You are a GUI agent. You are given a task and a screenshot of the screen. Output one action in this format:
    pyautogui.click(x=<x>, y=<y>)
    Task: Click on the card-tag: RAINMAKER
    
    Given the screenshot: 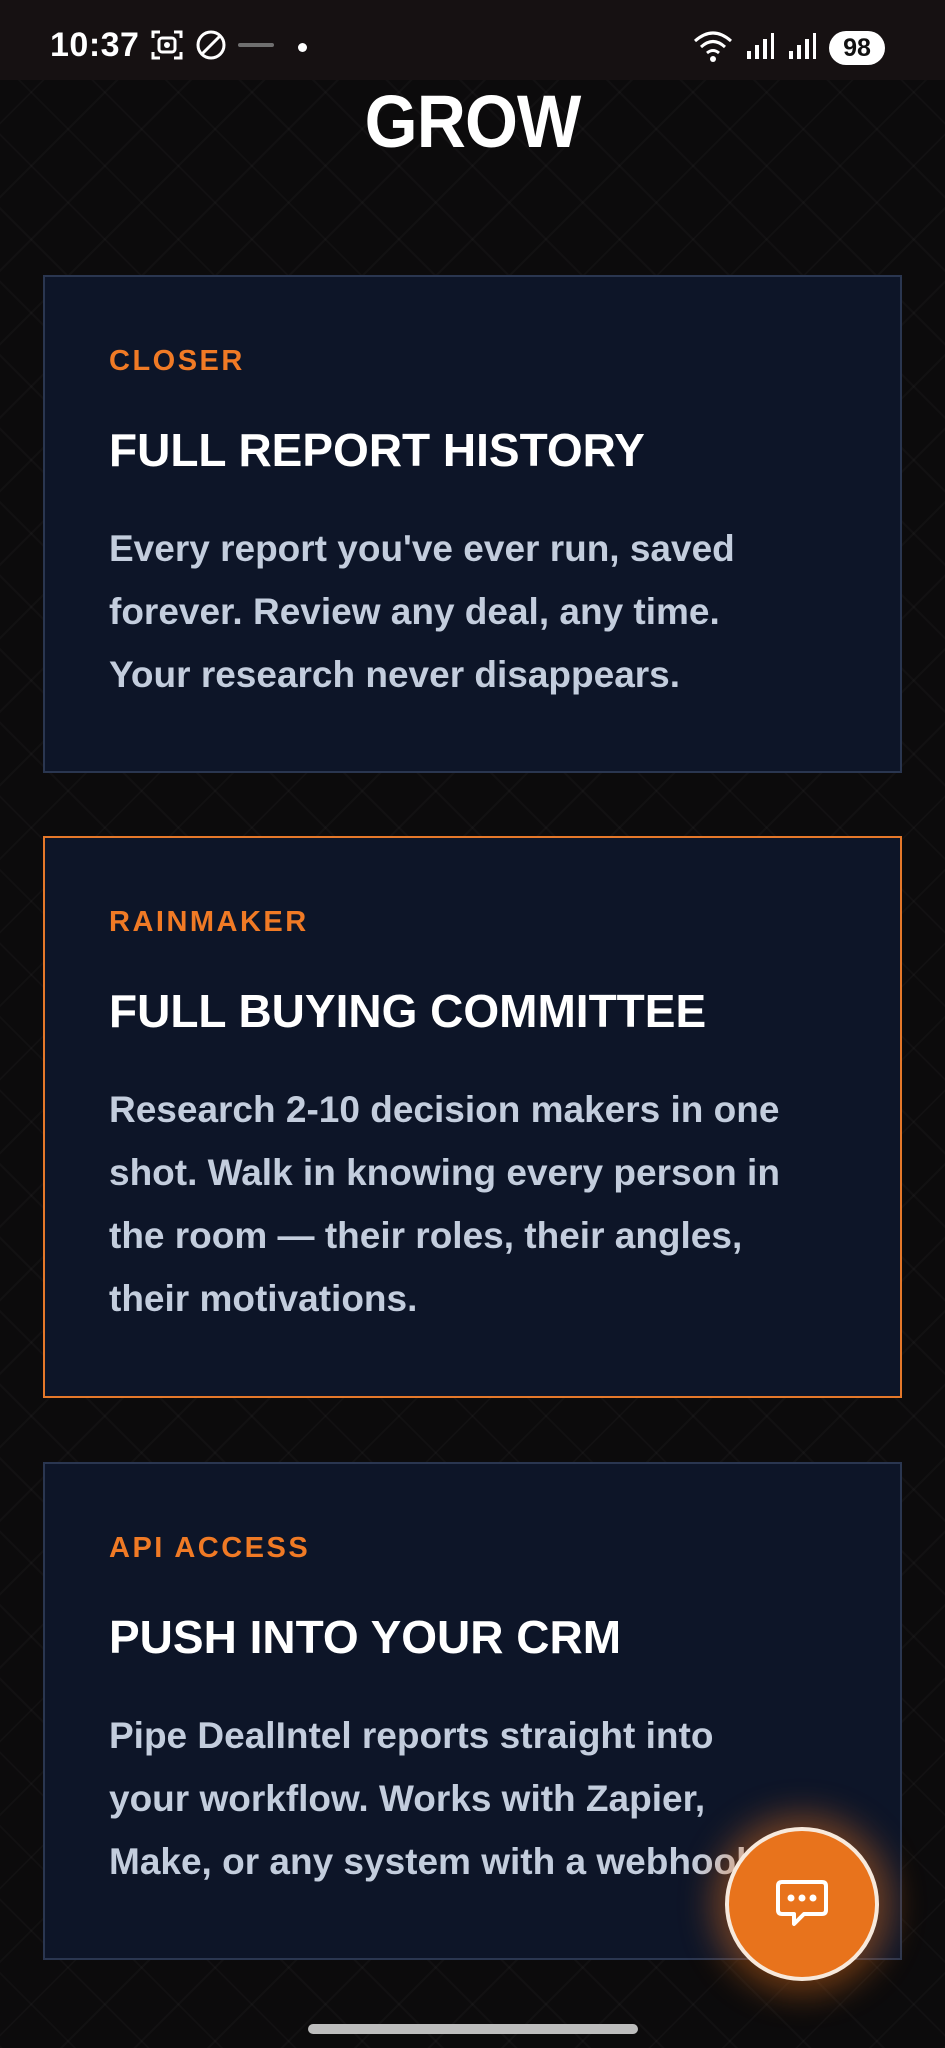 What is the action you would take?
    pyautogui.click(x=209, y=922)
    